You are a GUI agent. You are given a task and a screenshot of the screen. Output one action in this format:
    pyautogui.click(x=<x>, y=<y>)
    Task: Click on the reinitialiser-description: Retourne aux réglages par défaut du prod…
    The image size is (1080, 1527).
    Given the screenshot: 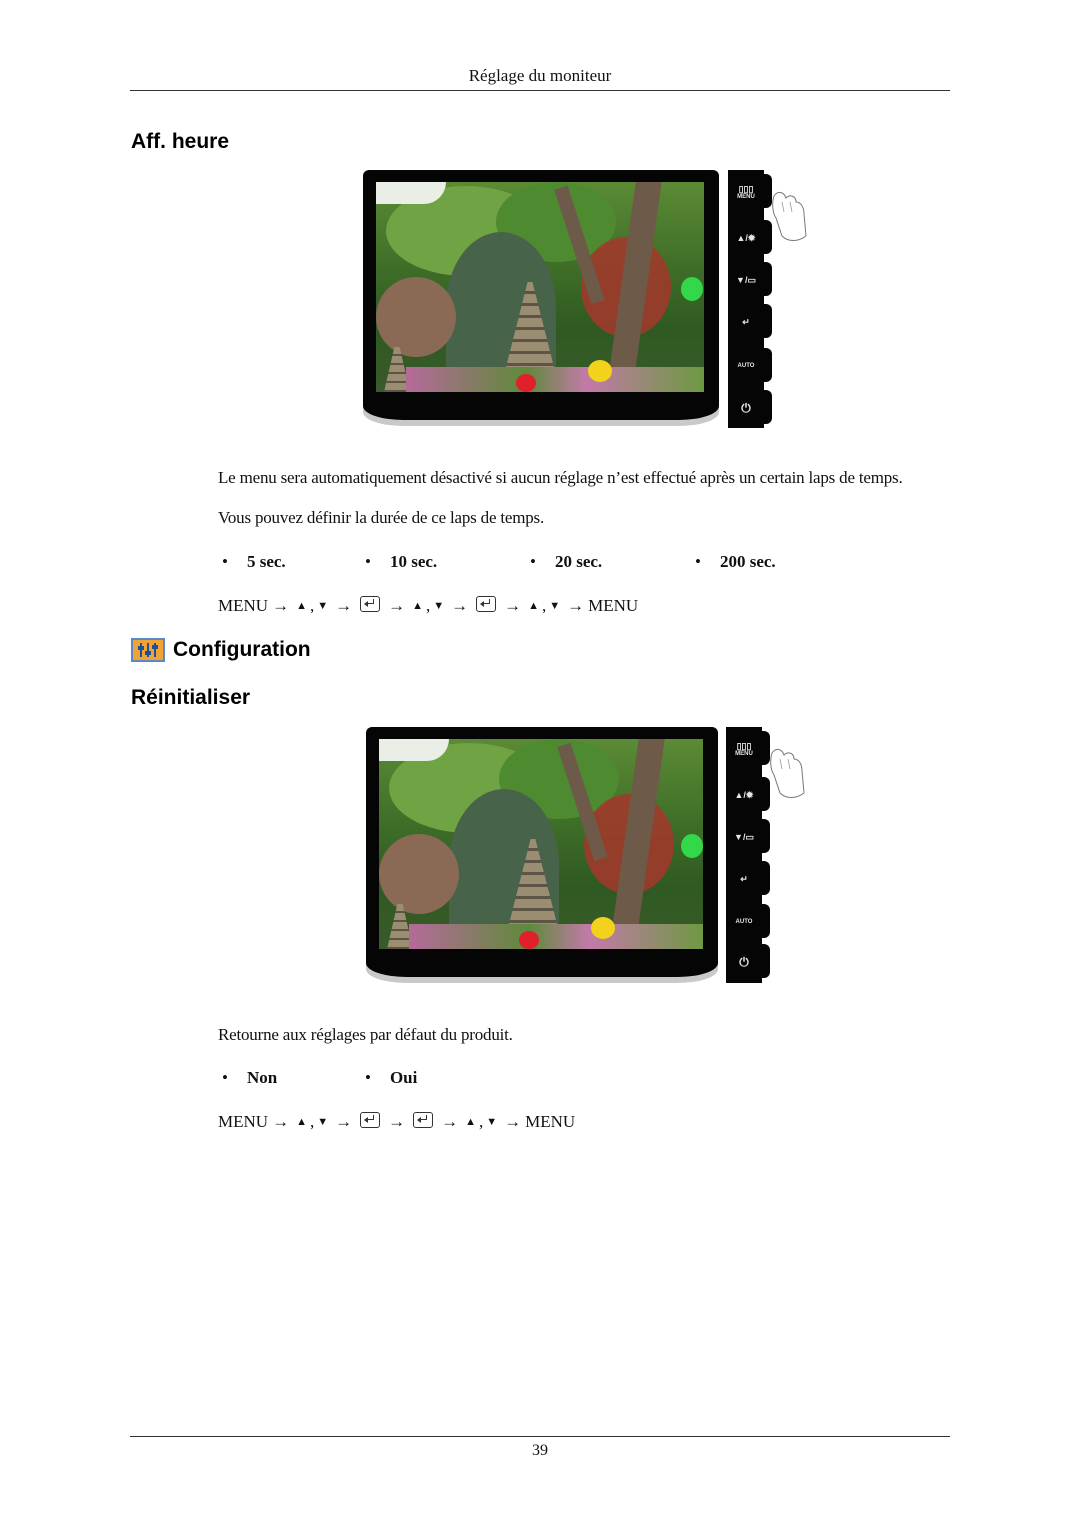 What is the action you would take?
    pyautogui.click(x=365, y=1034)
    